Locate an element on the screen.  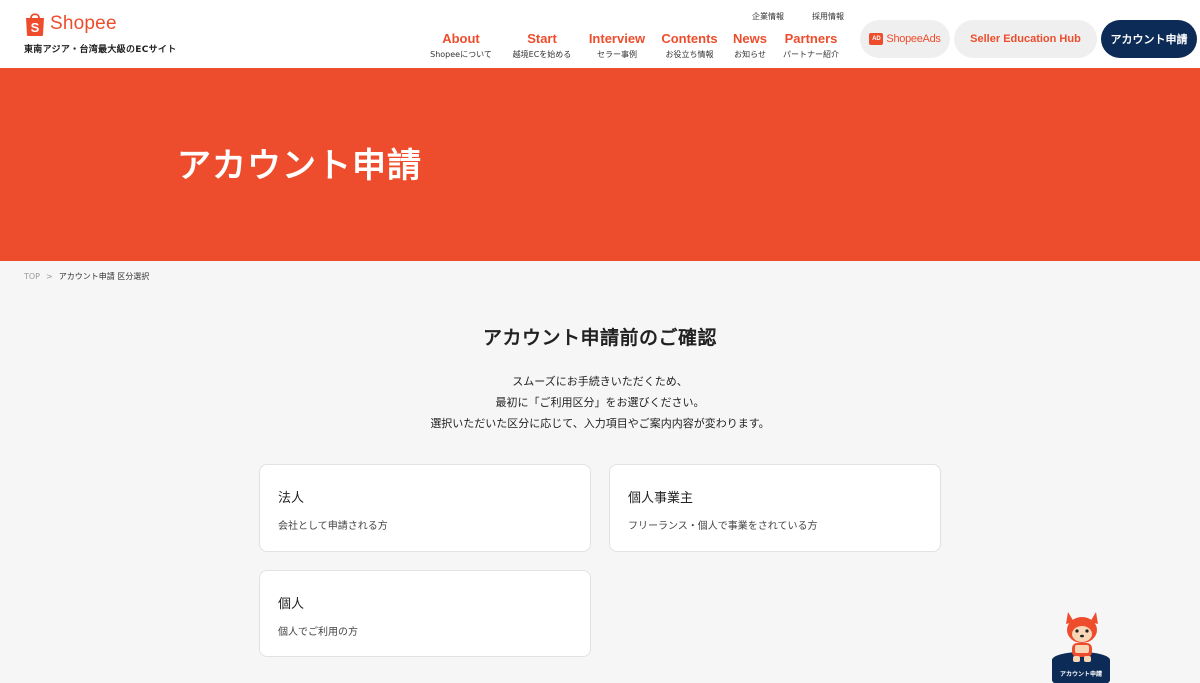
svg-text: S is located at coordinates (35, 27).